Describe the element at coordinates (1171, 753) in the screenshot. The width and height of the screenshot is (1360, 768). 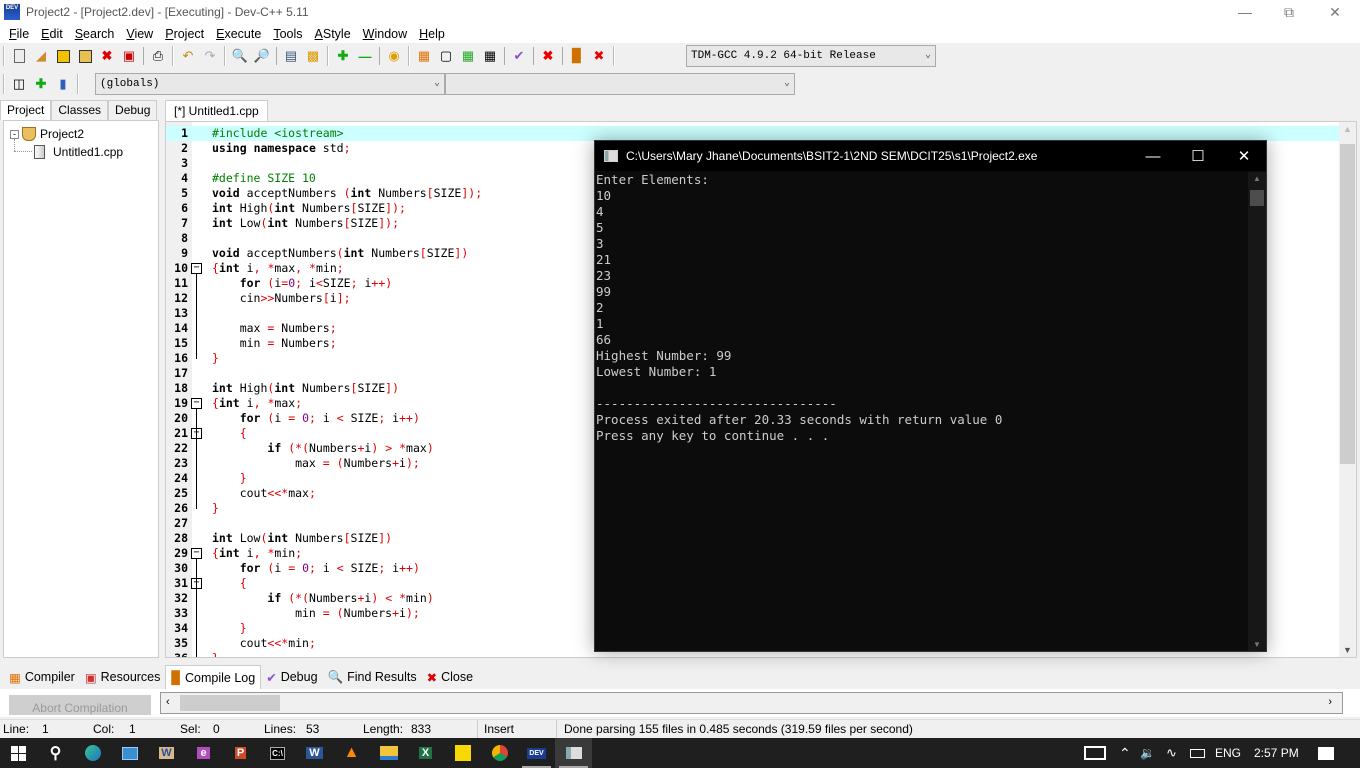
I see `network-button: ∿` at that location.